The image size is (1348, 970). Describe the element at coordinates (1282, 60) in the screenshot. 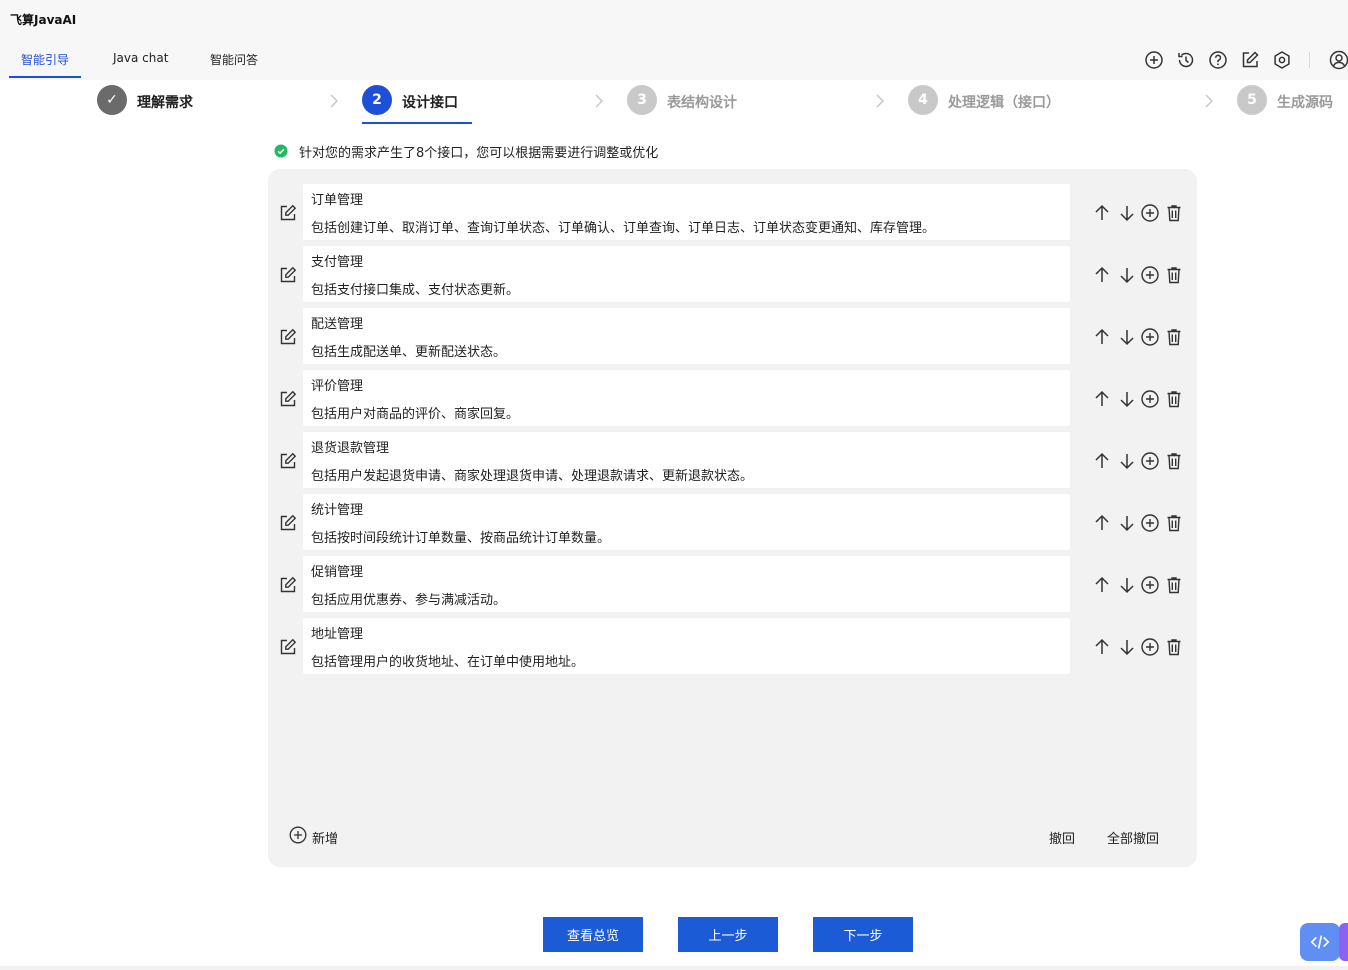

I see `settings-icon` at that location.